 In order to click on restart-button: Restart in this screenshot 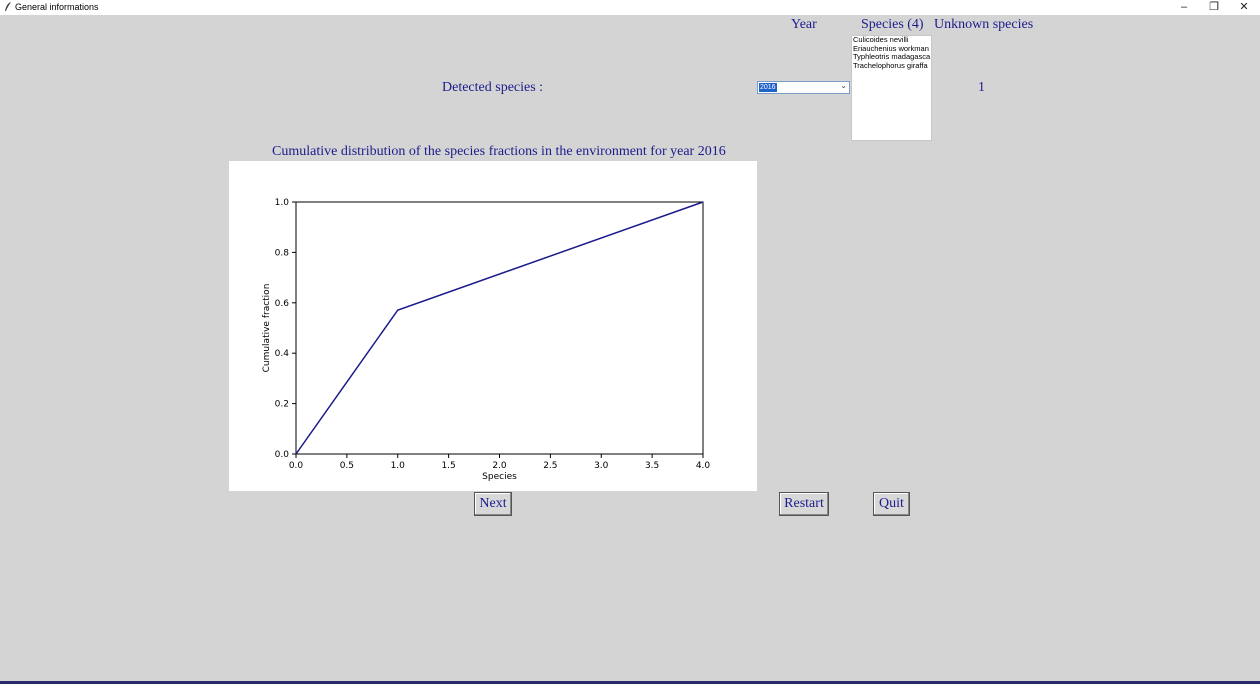, I will do `click(804, 504)`.